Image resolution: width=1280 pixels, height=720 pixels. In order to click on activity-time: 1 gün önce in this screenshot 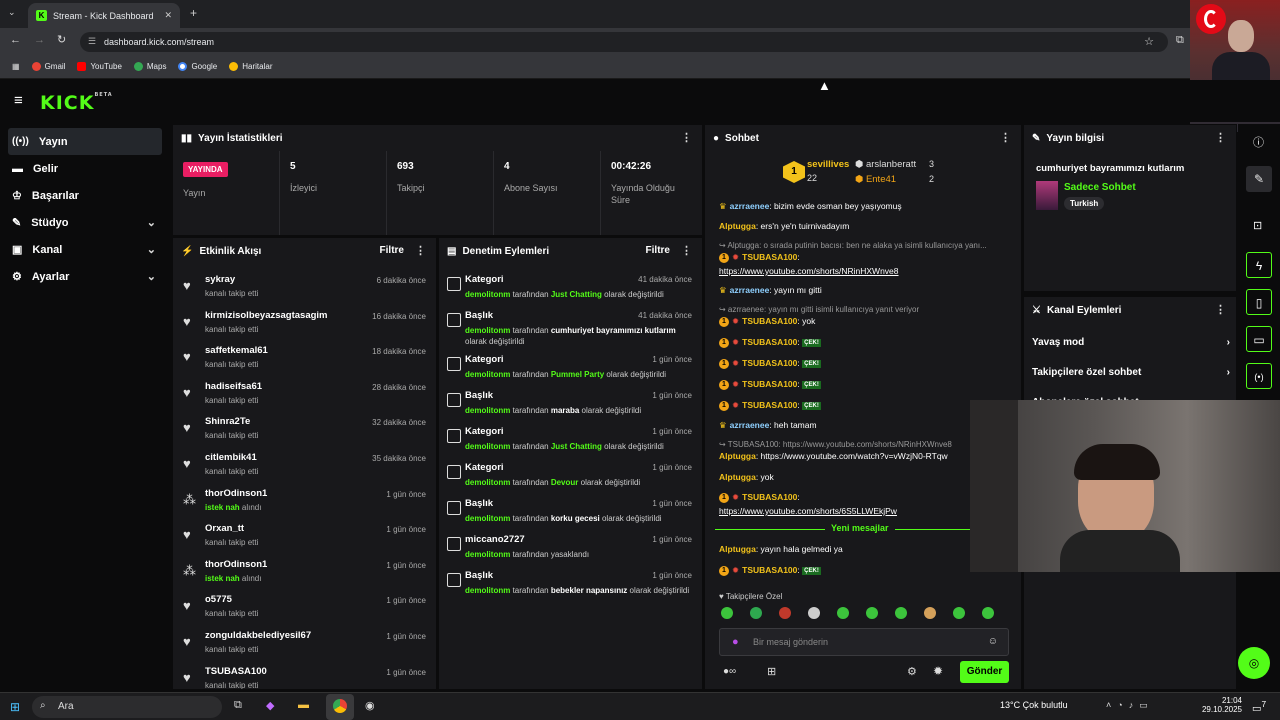, I will do `click(406, 672)`.